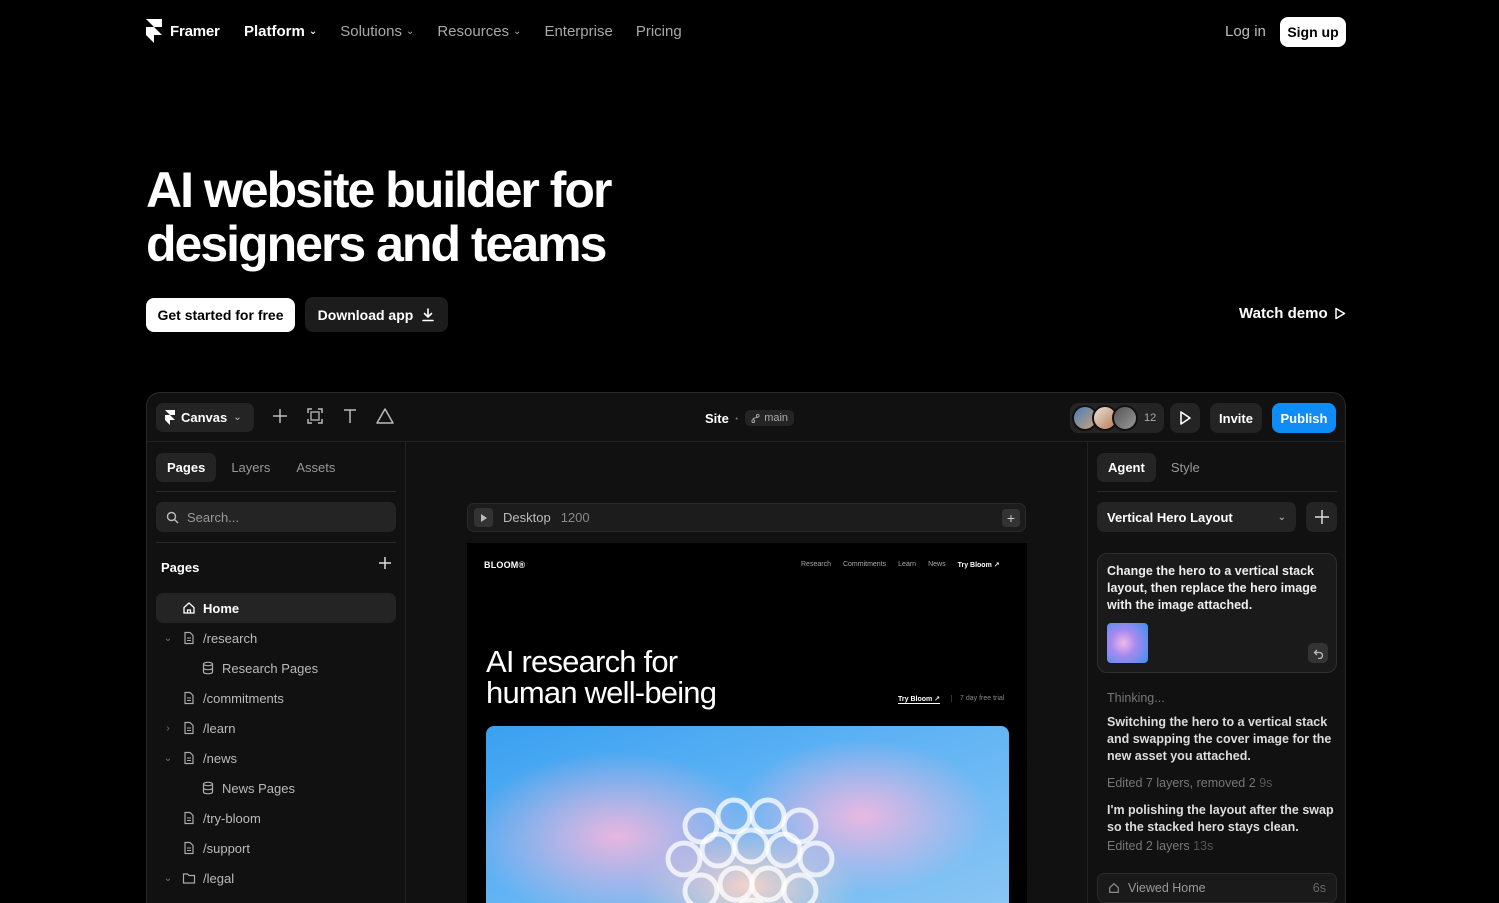 The width and height of the screenshot is (1499, 903). Describe the element at coordinates (189, 878) in the screenshot. I see `folder-icon` at that location.